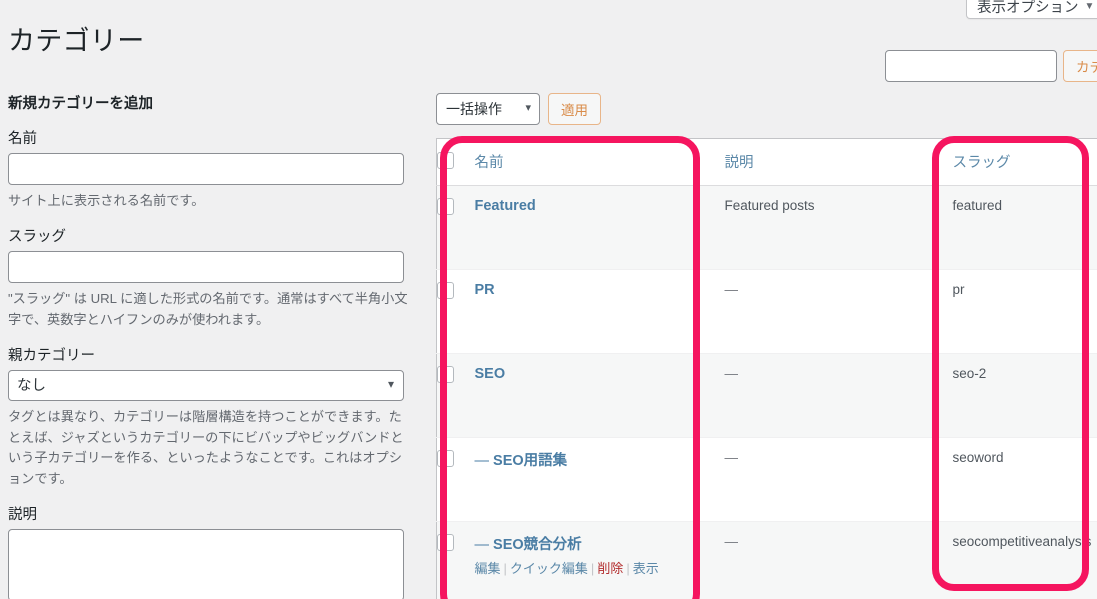  I want to click on name-field-help: サイト上に表示される名前です。, so click(106, 200).